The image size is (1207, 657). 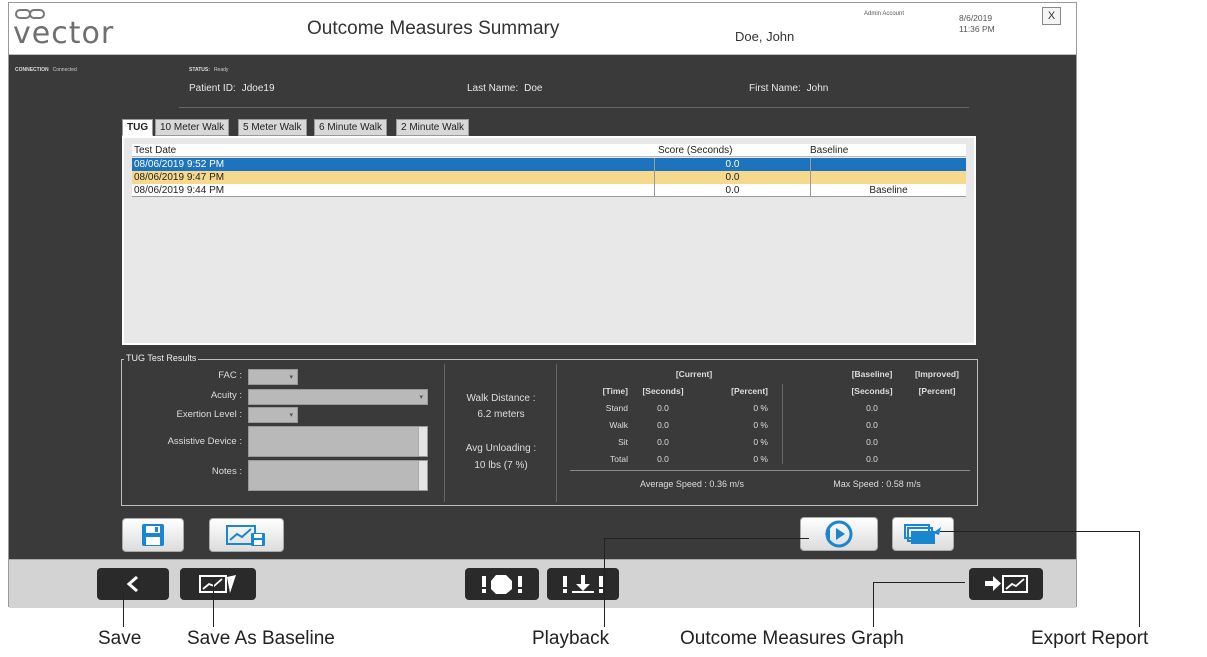 I want to click on fac-select: ▾, so click(x=273, y=377).